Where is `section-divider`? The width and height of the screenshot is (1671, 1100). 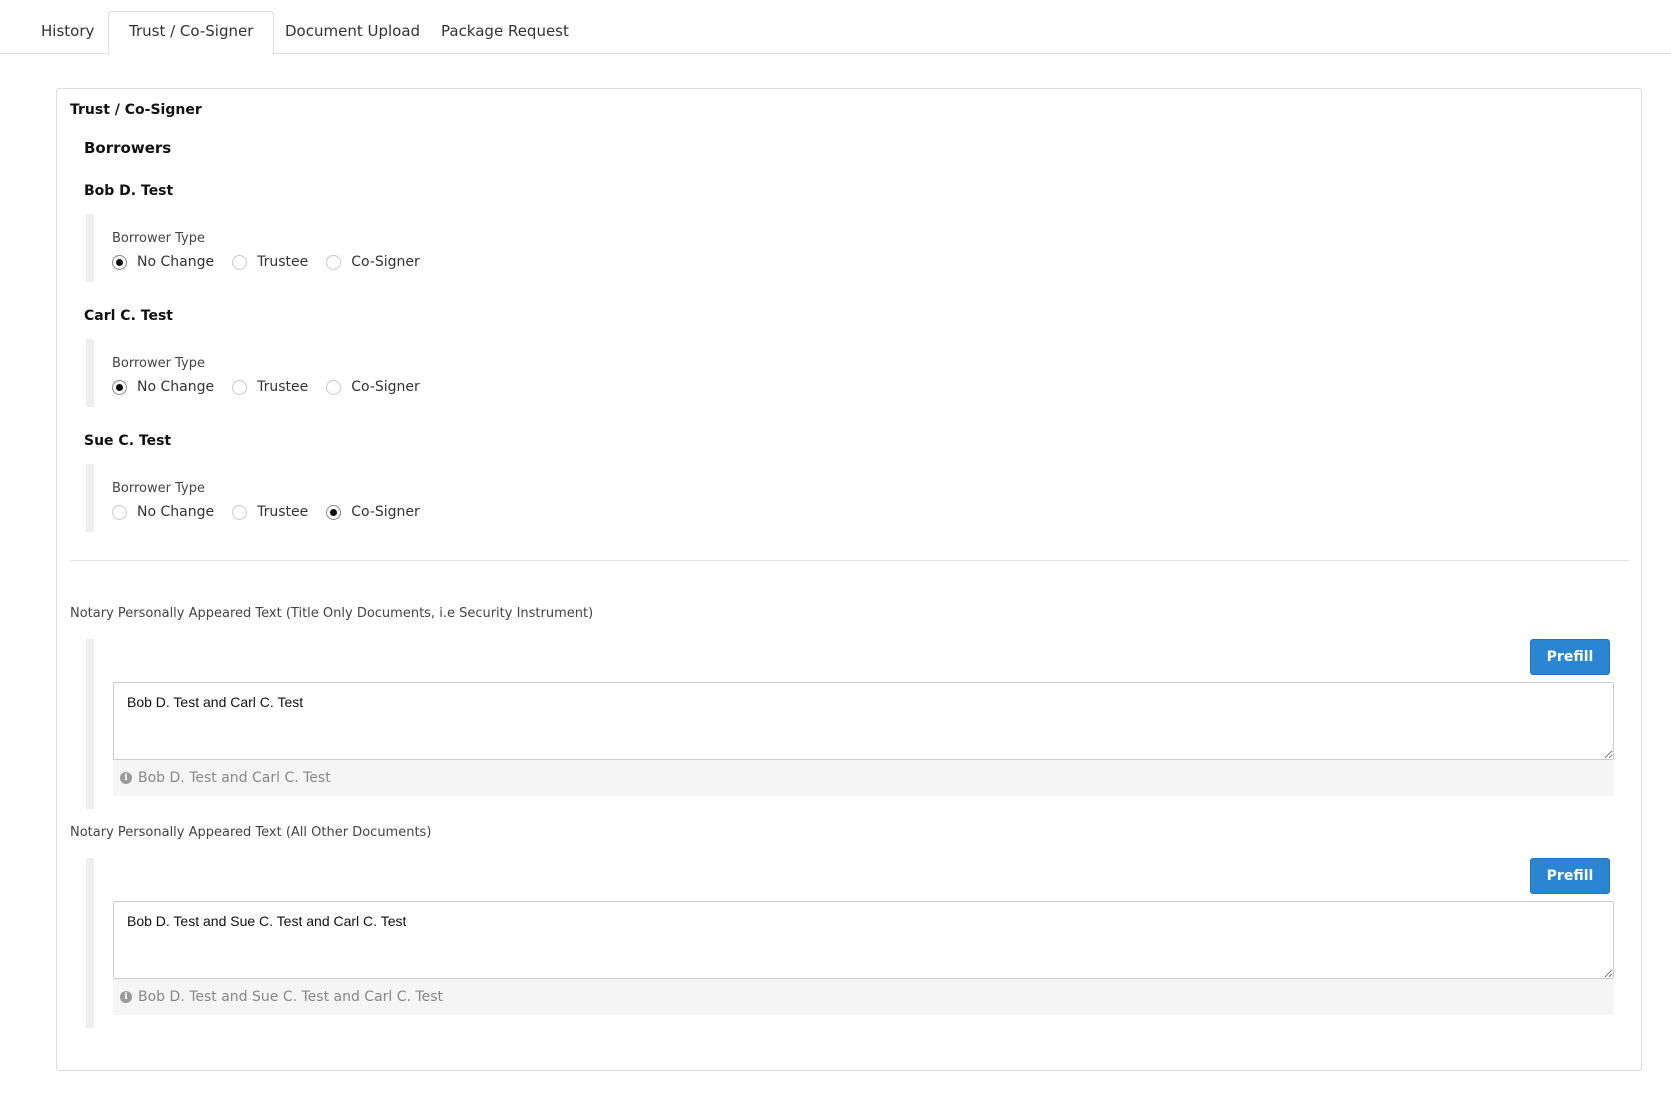
section-divider is located at coordinates (849, 560).